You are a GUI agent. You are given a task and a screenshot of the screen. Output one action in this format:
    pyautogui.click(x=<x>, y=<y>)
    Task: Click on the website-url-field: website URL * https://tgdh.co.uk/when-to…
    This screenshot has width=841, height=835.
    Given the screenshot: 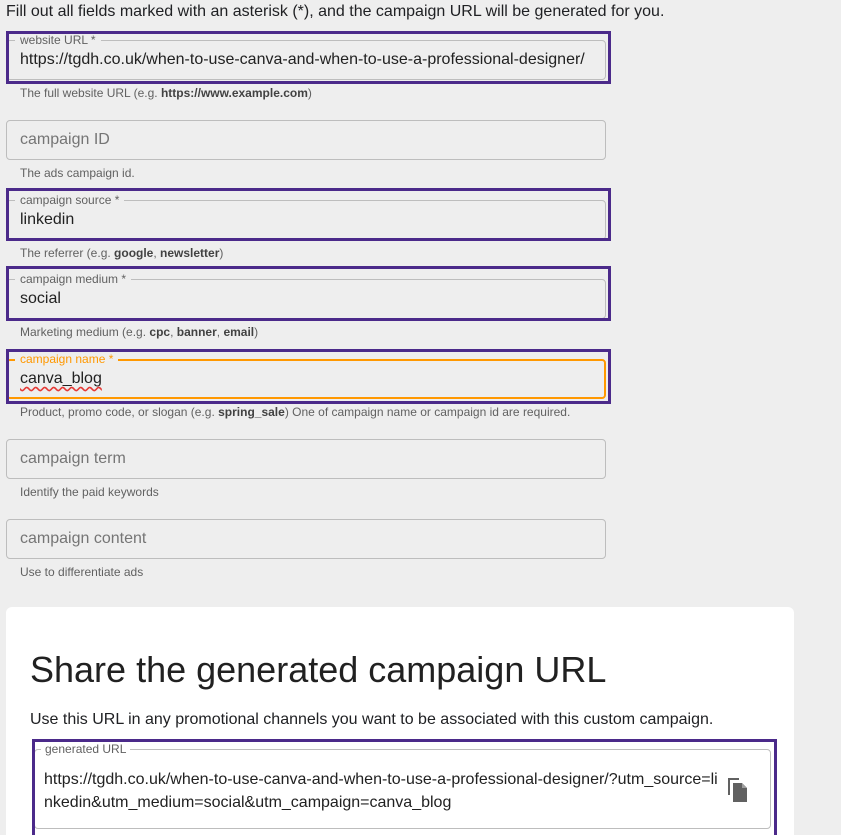 What is the action you would take?
    pyautogui.click(x=306, y=56)
    